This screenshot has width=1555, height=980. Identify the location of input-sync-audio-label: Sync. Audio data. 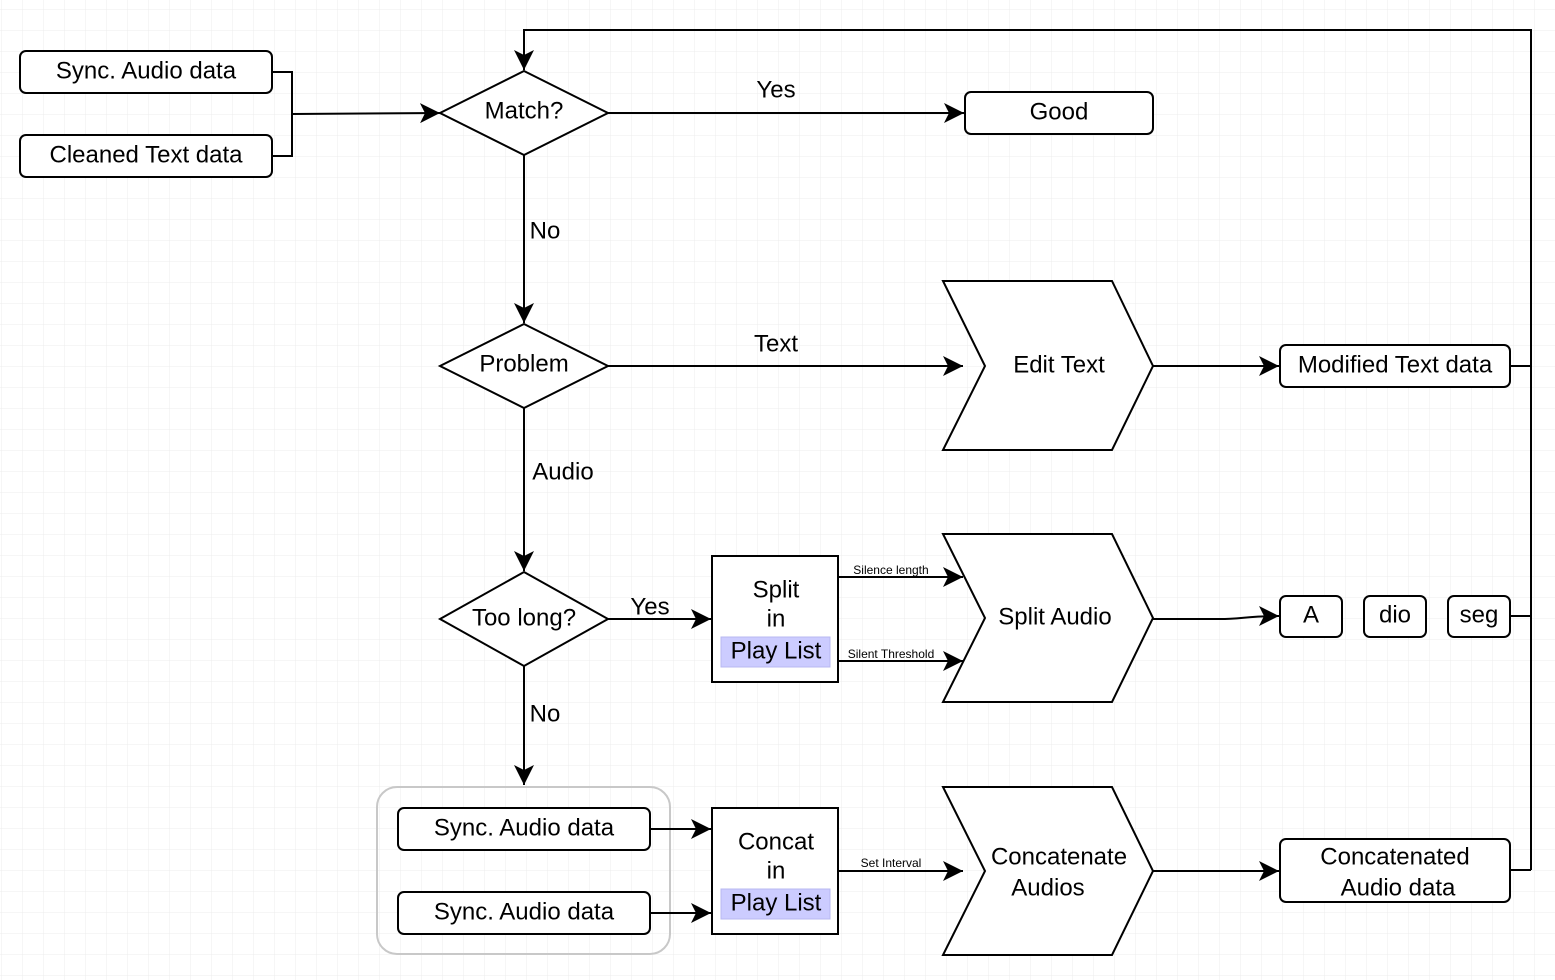
(146, 70).